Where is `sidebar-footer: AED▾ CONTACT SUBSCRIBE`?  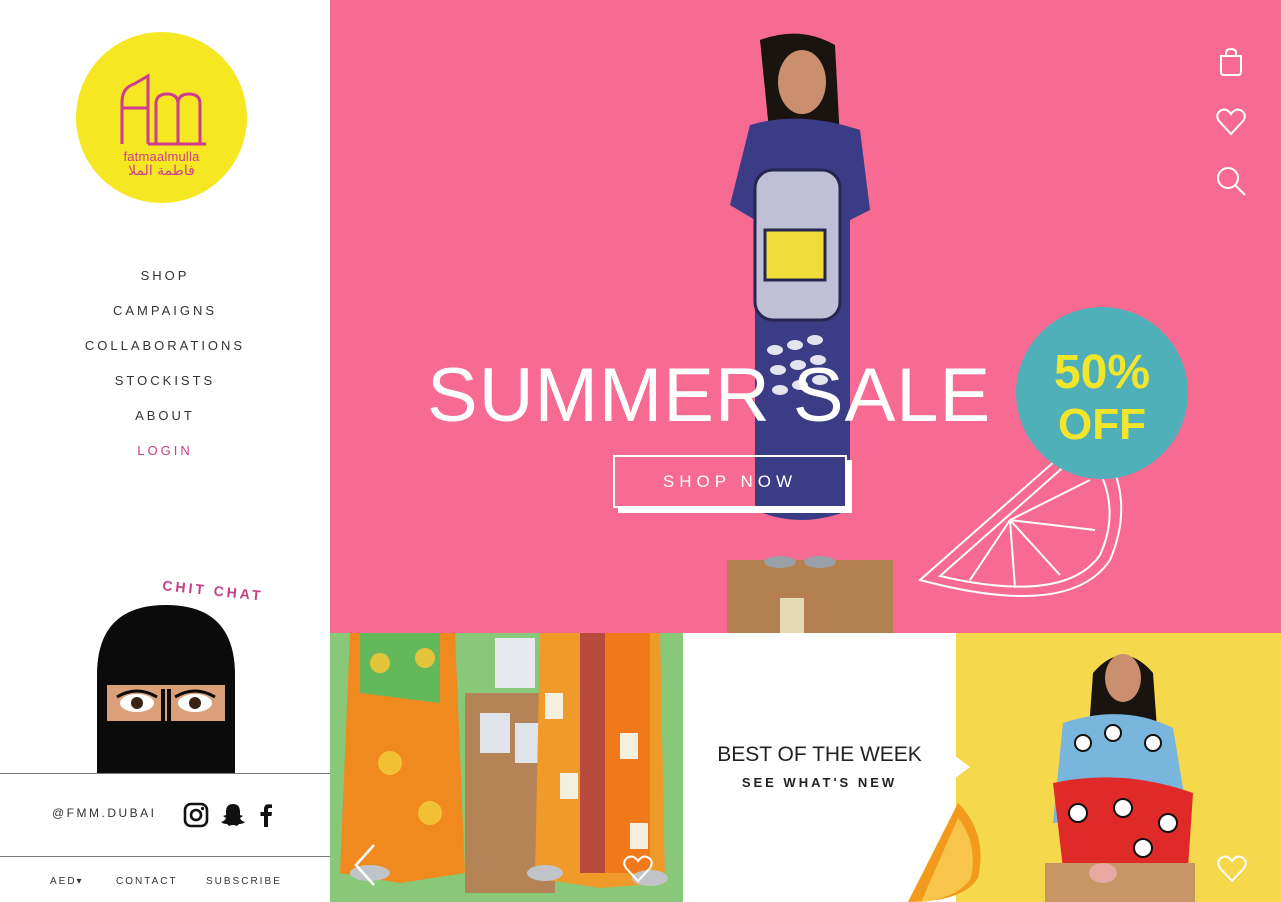 sidebar-footer: AED▾ CONTACT SUBSCRIBE is located at coordinates (165, 879).